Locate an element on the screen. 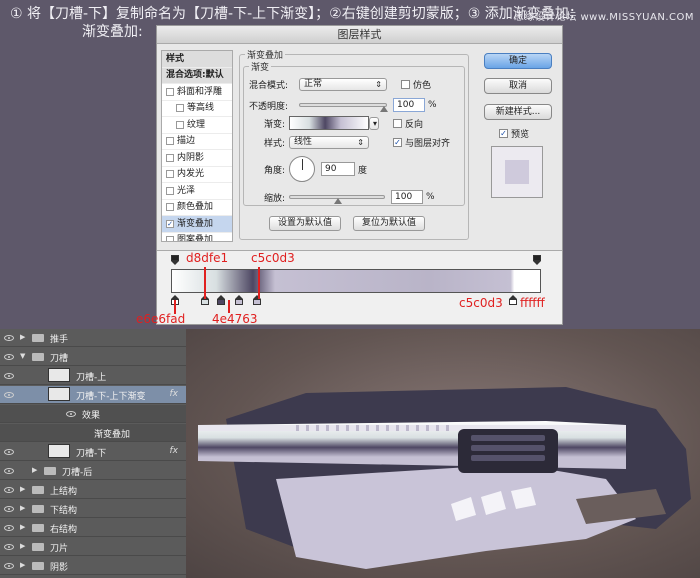 Image resolution: width=700 pixels, height=578 pixels. style-item: 描边 is located at coordinates (197, 142).